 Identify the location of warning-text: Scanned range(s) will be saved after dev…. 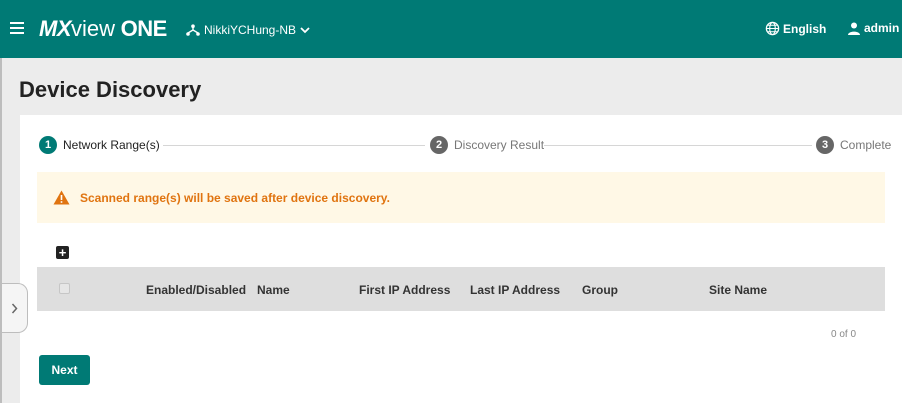
(235, 197).